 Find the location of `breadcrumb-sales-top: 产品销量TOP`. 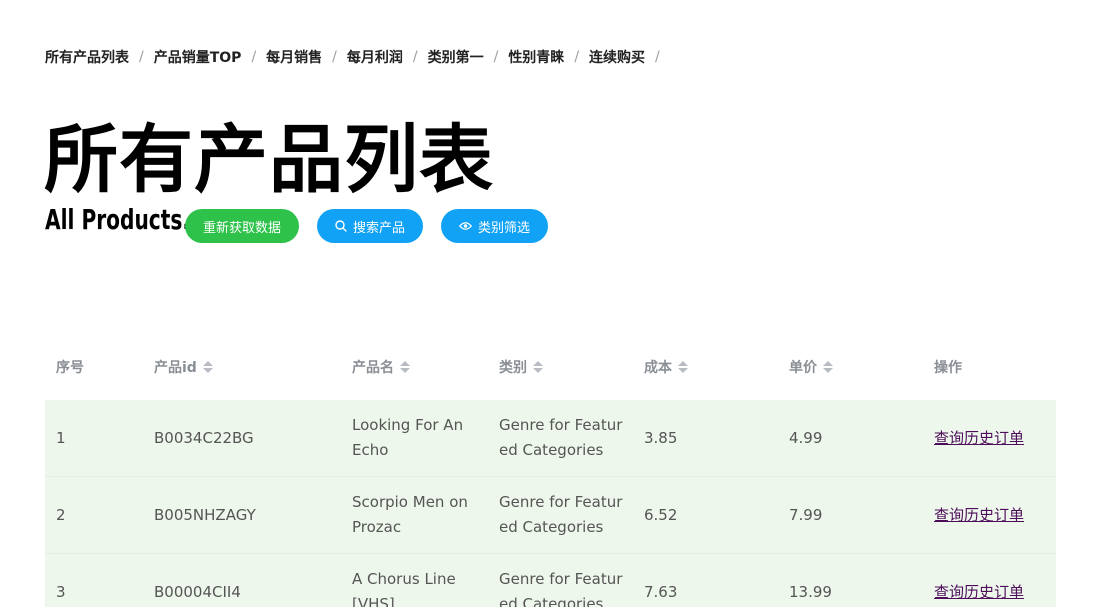

breadcrumb-sales-top: 产品销量TOP is located at coordinates (198, 57).